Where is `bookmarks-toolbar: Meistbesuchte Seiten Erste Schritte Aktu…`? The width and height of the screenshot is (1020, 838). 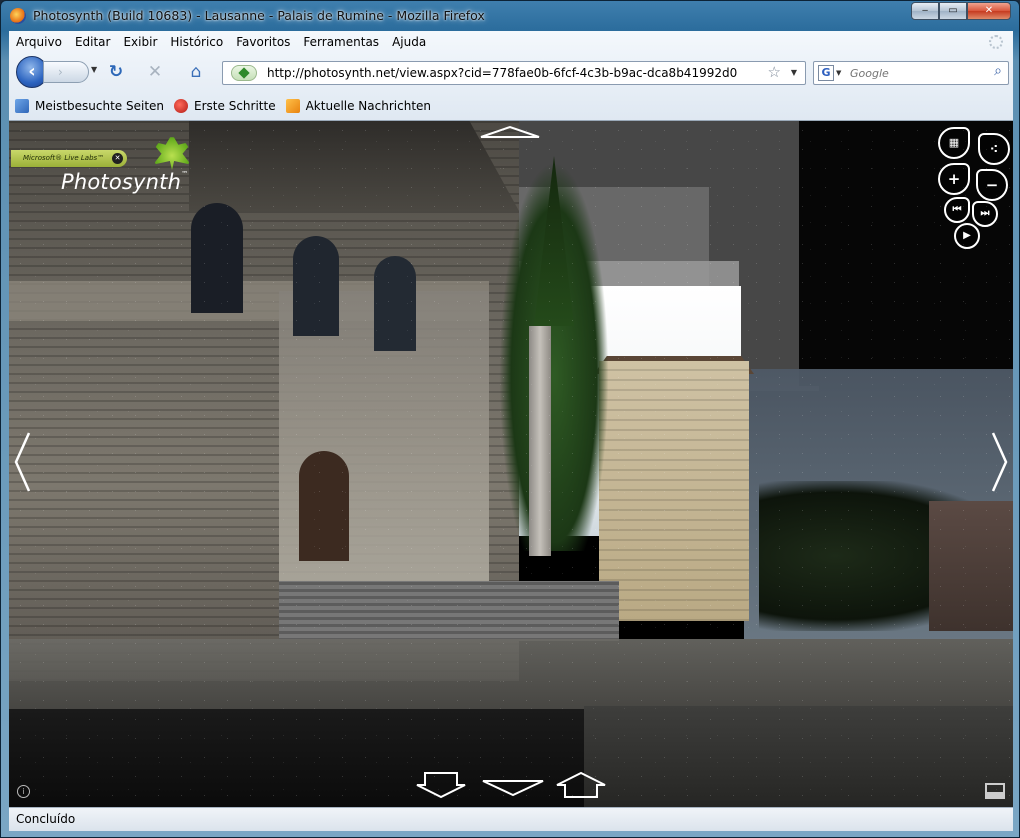
bookmarks-toolbar: Meistbesuchte Seiten Erste Schritte Aktu… is located at coordinates (222, 106).